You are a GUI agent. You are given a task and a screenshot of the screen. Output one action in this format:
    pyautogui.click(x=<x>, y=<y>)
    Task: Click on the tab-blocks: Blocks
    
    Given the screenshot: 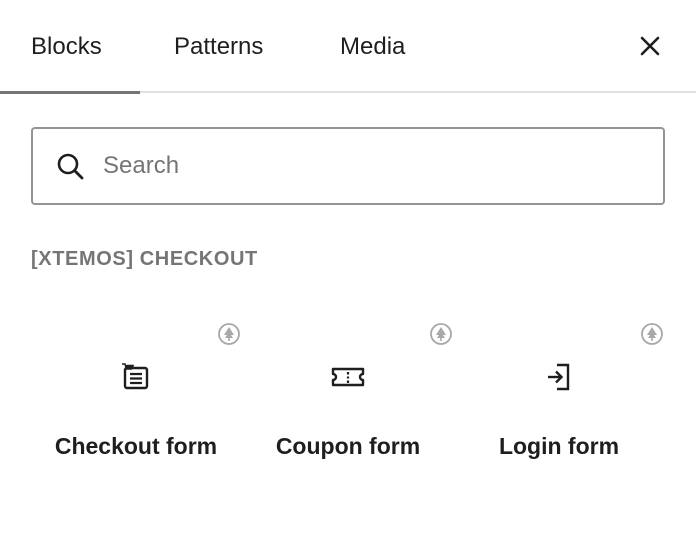 What is the action you would take?
    pyautogui.click(x=66, y=46)
    